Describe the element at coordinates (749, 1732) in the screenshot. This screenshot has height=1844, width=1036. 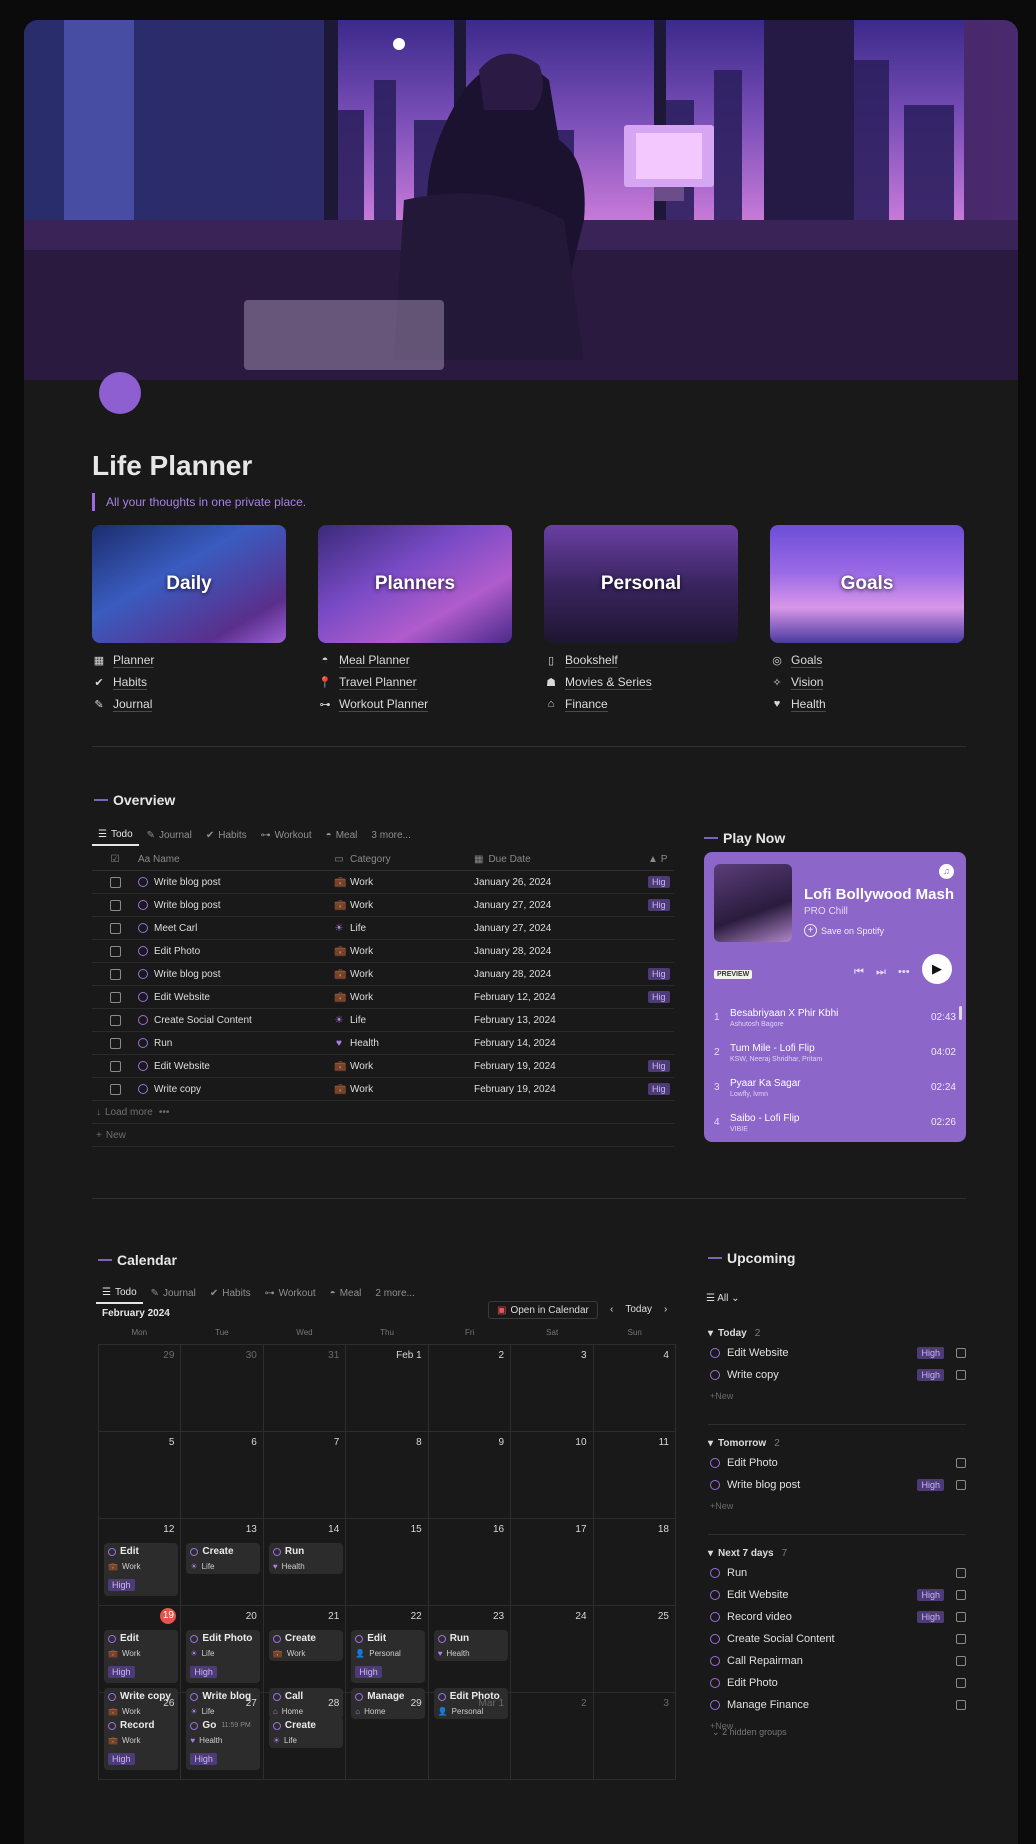
I see `hidden-groups-toggle: ⌄ 2 hidden groups` at that location.